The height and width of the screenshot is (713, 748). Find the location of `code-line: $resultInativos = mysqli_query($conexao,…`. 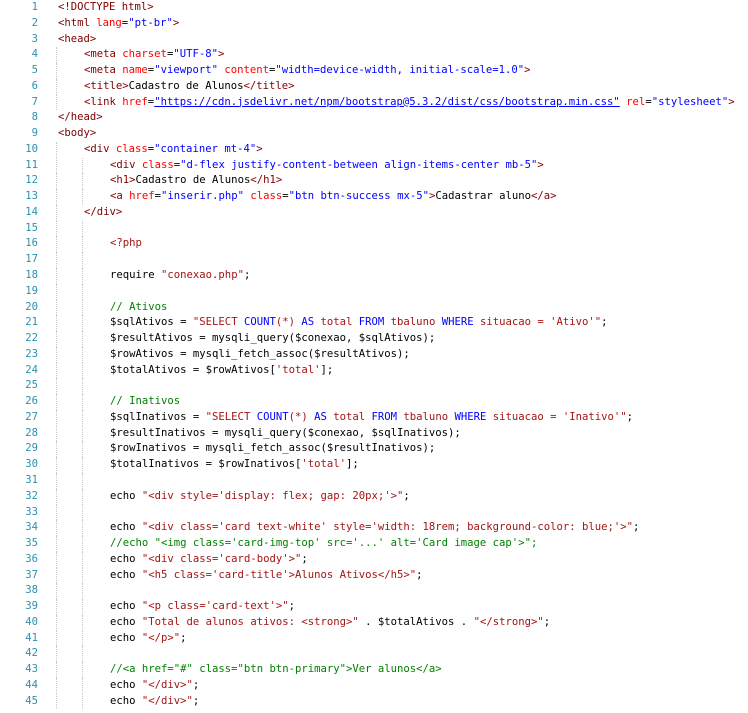

code-line: $resultInativos = mysqli_query($conexao,… is located at coordinates (399, 433).